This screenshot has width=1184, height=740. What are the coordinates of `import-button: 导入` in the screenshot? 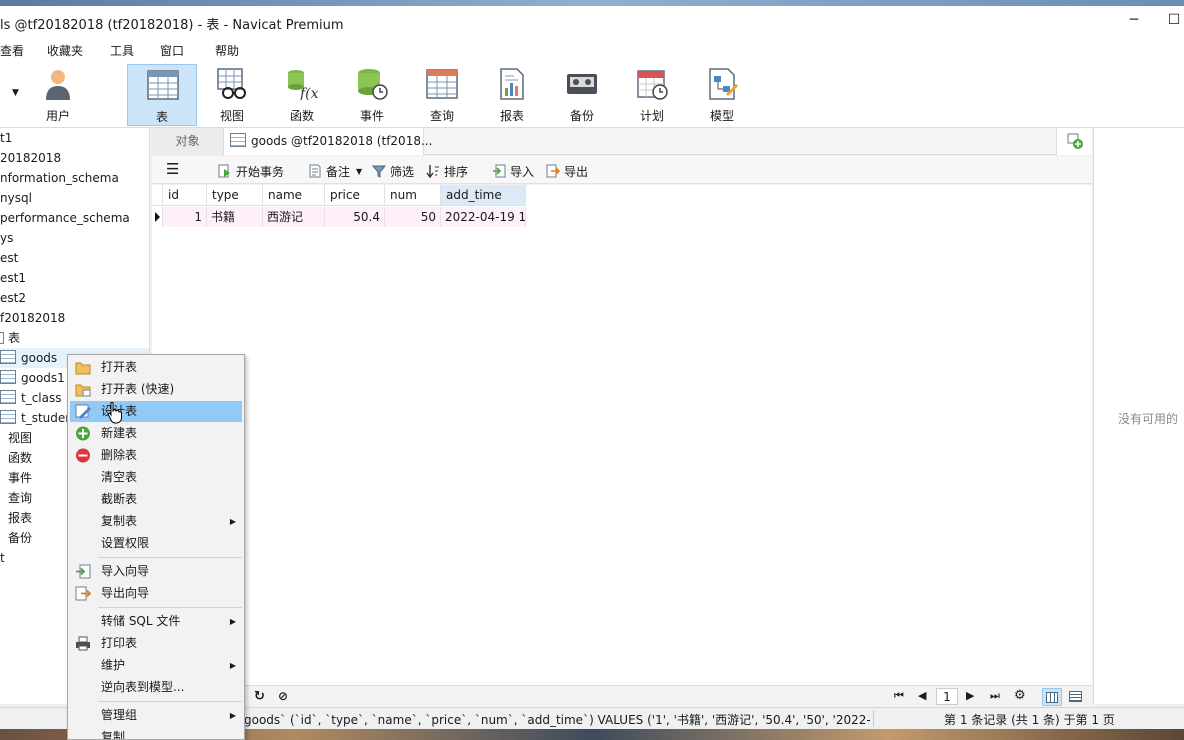 It's located at (513, 171).